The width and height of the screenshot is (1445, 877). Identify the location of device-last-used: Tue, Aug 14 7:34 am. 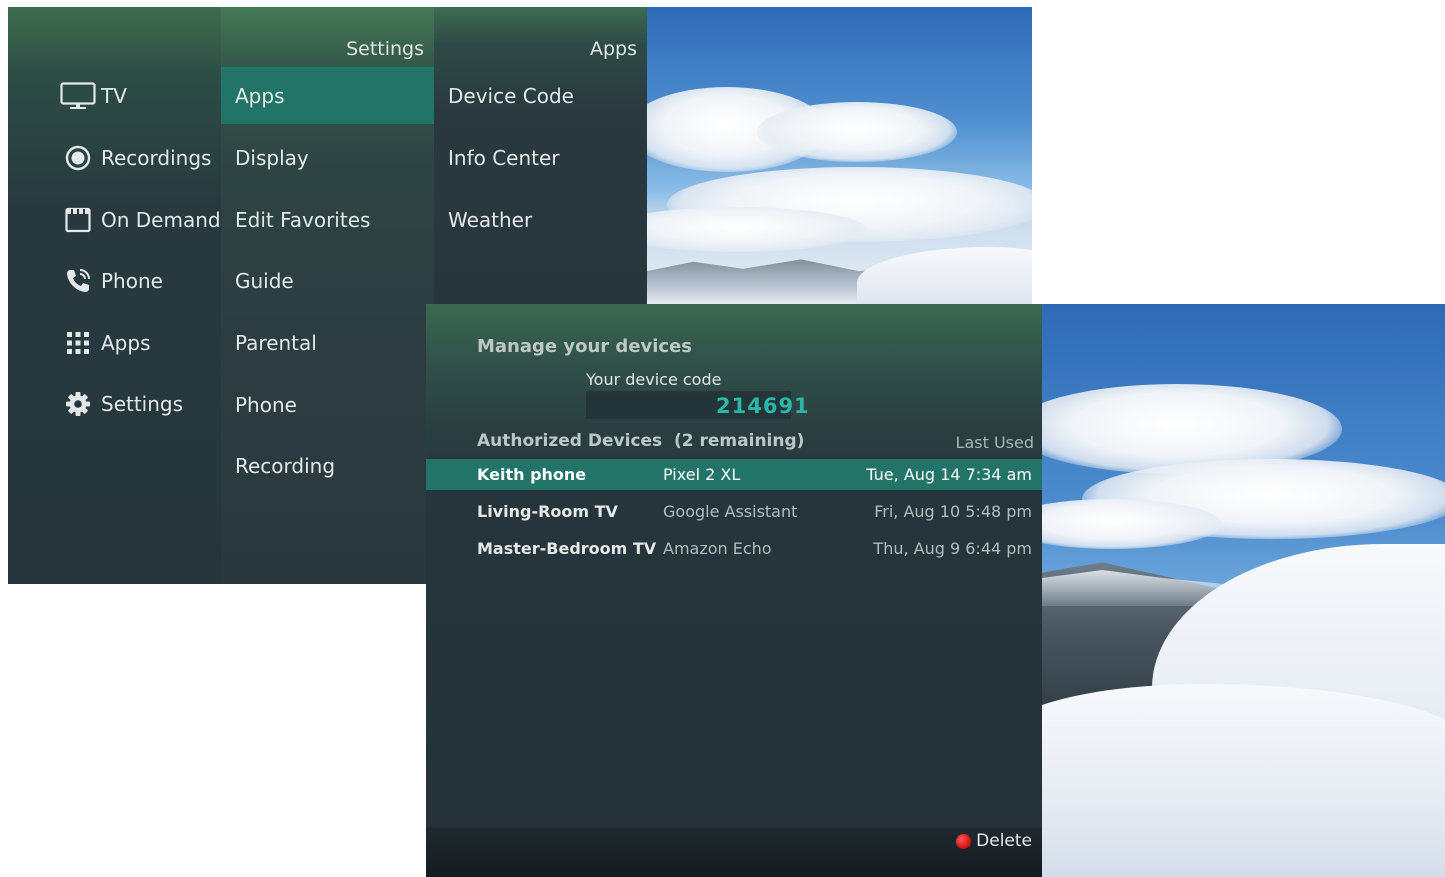
(949, 474).